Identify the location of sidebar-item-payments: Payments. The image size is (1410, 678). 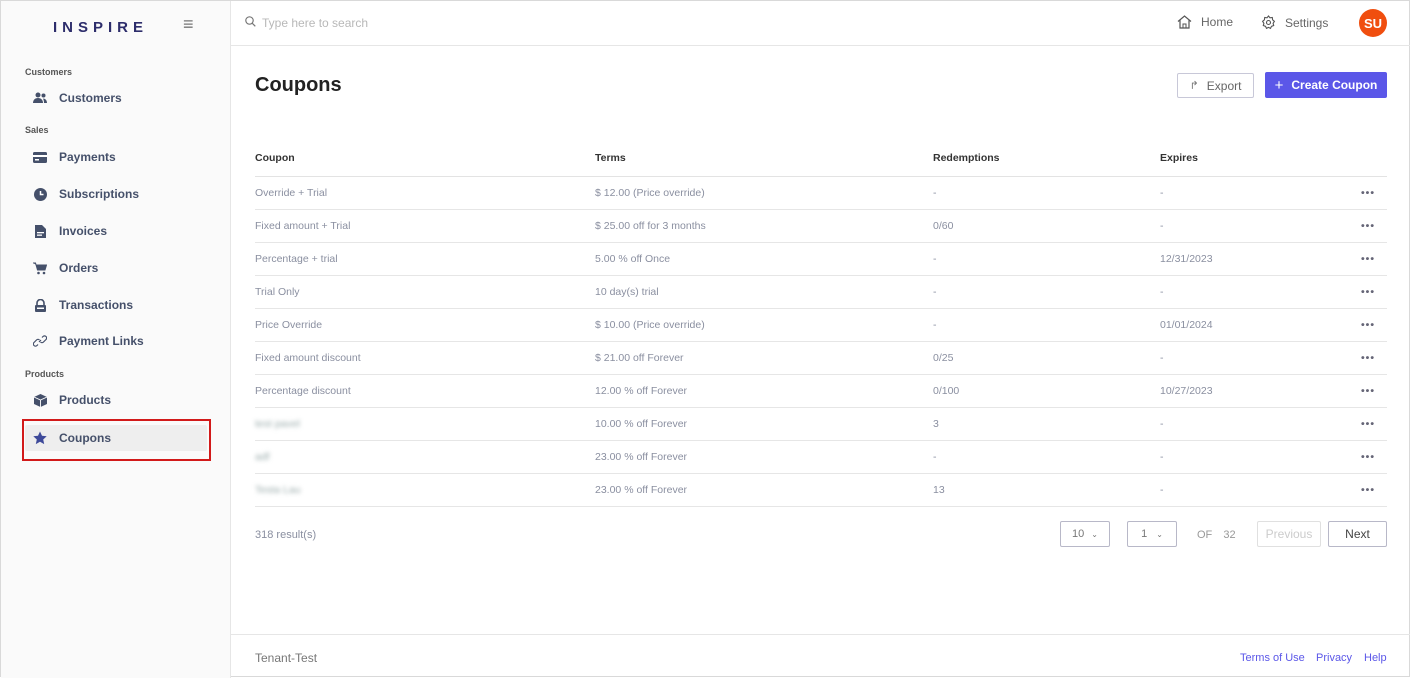
(116, 157).